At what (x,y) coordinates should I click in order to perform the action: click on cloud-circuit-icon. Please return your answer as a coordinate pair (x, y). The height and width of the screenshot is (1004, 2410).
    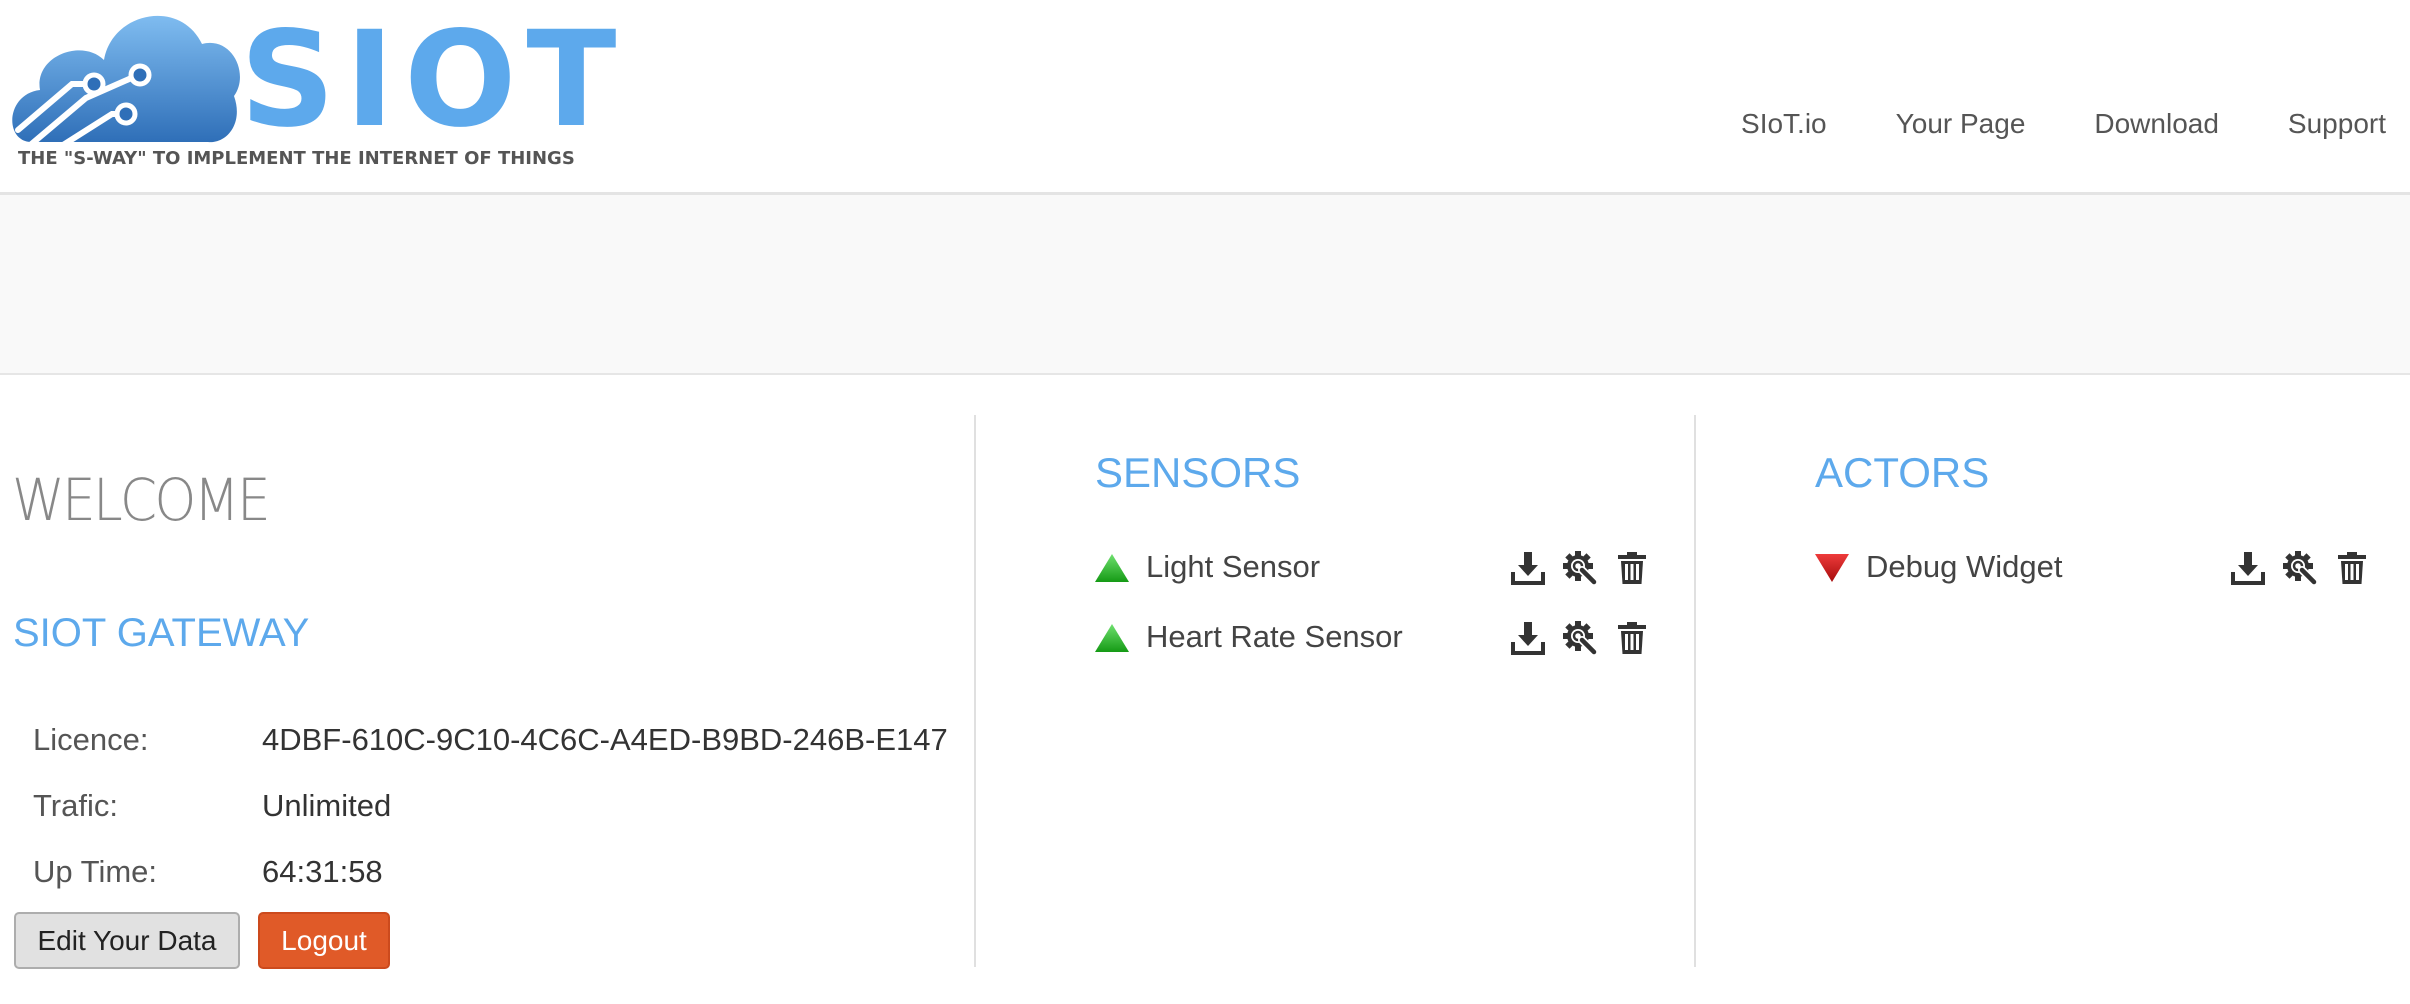
    Looking at the image, I should click on (126, 84).